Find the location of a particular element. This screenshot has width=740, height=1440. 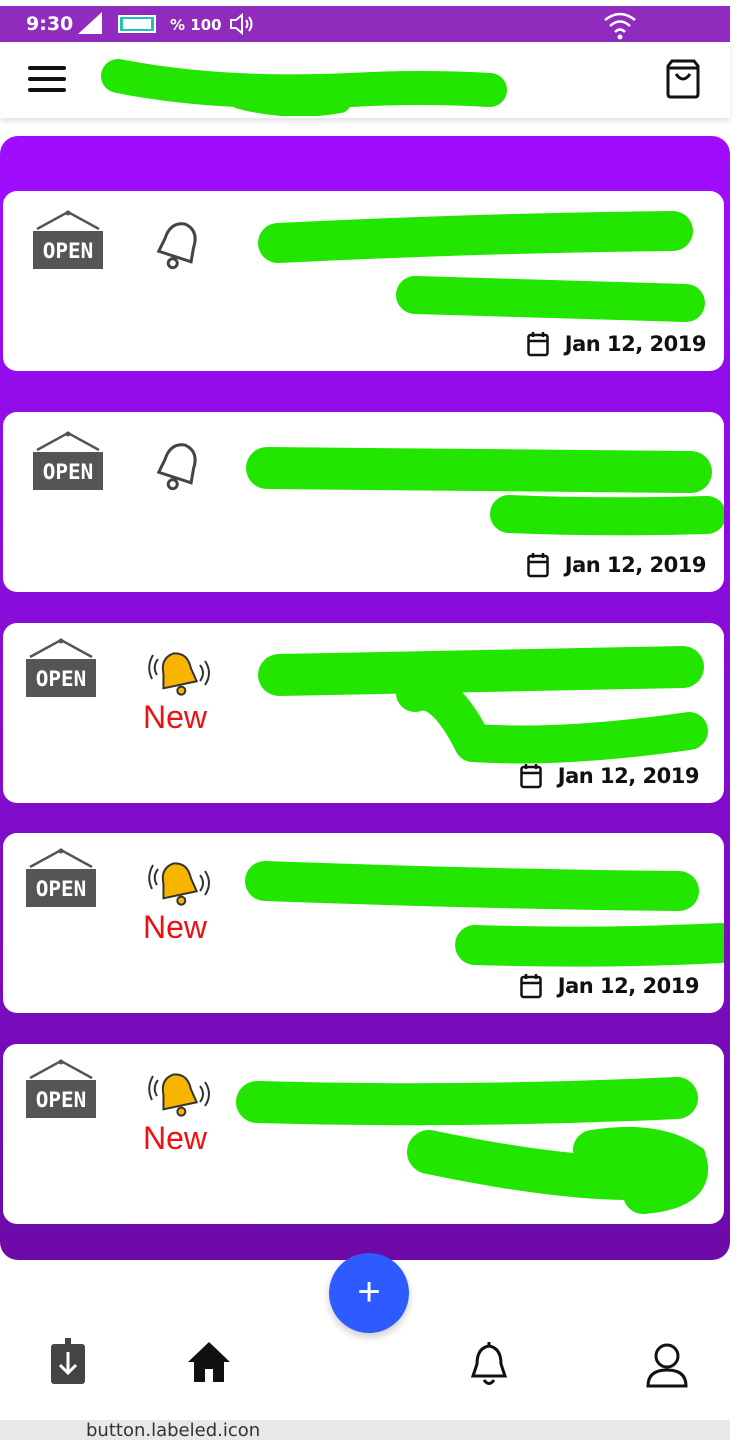

add-button: + is located at coordinates (369, 1293).